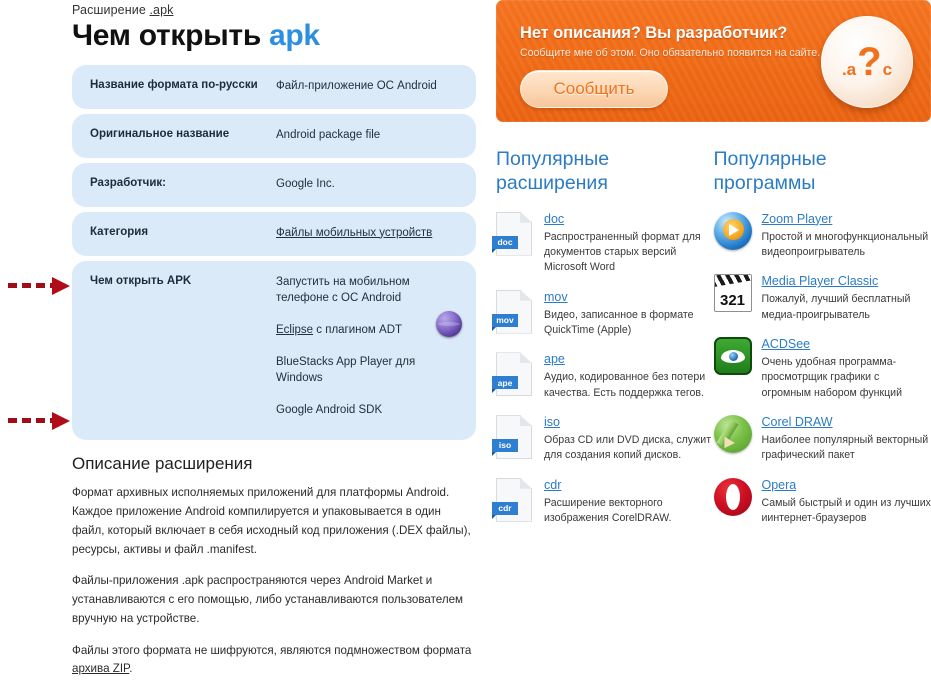 The height and width of the screenshot is (692, 931). I want to click on eclipse-link: Eclipse, so click(294, 330).